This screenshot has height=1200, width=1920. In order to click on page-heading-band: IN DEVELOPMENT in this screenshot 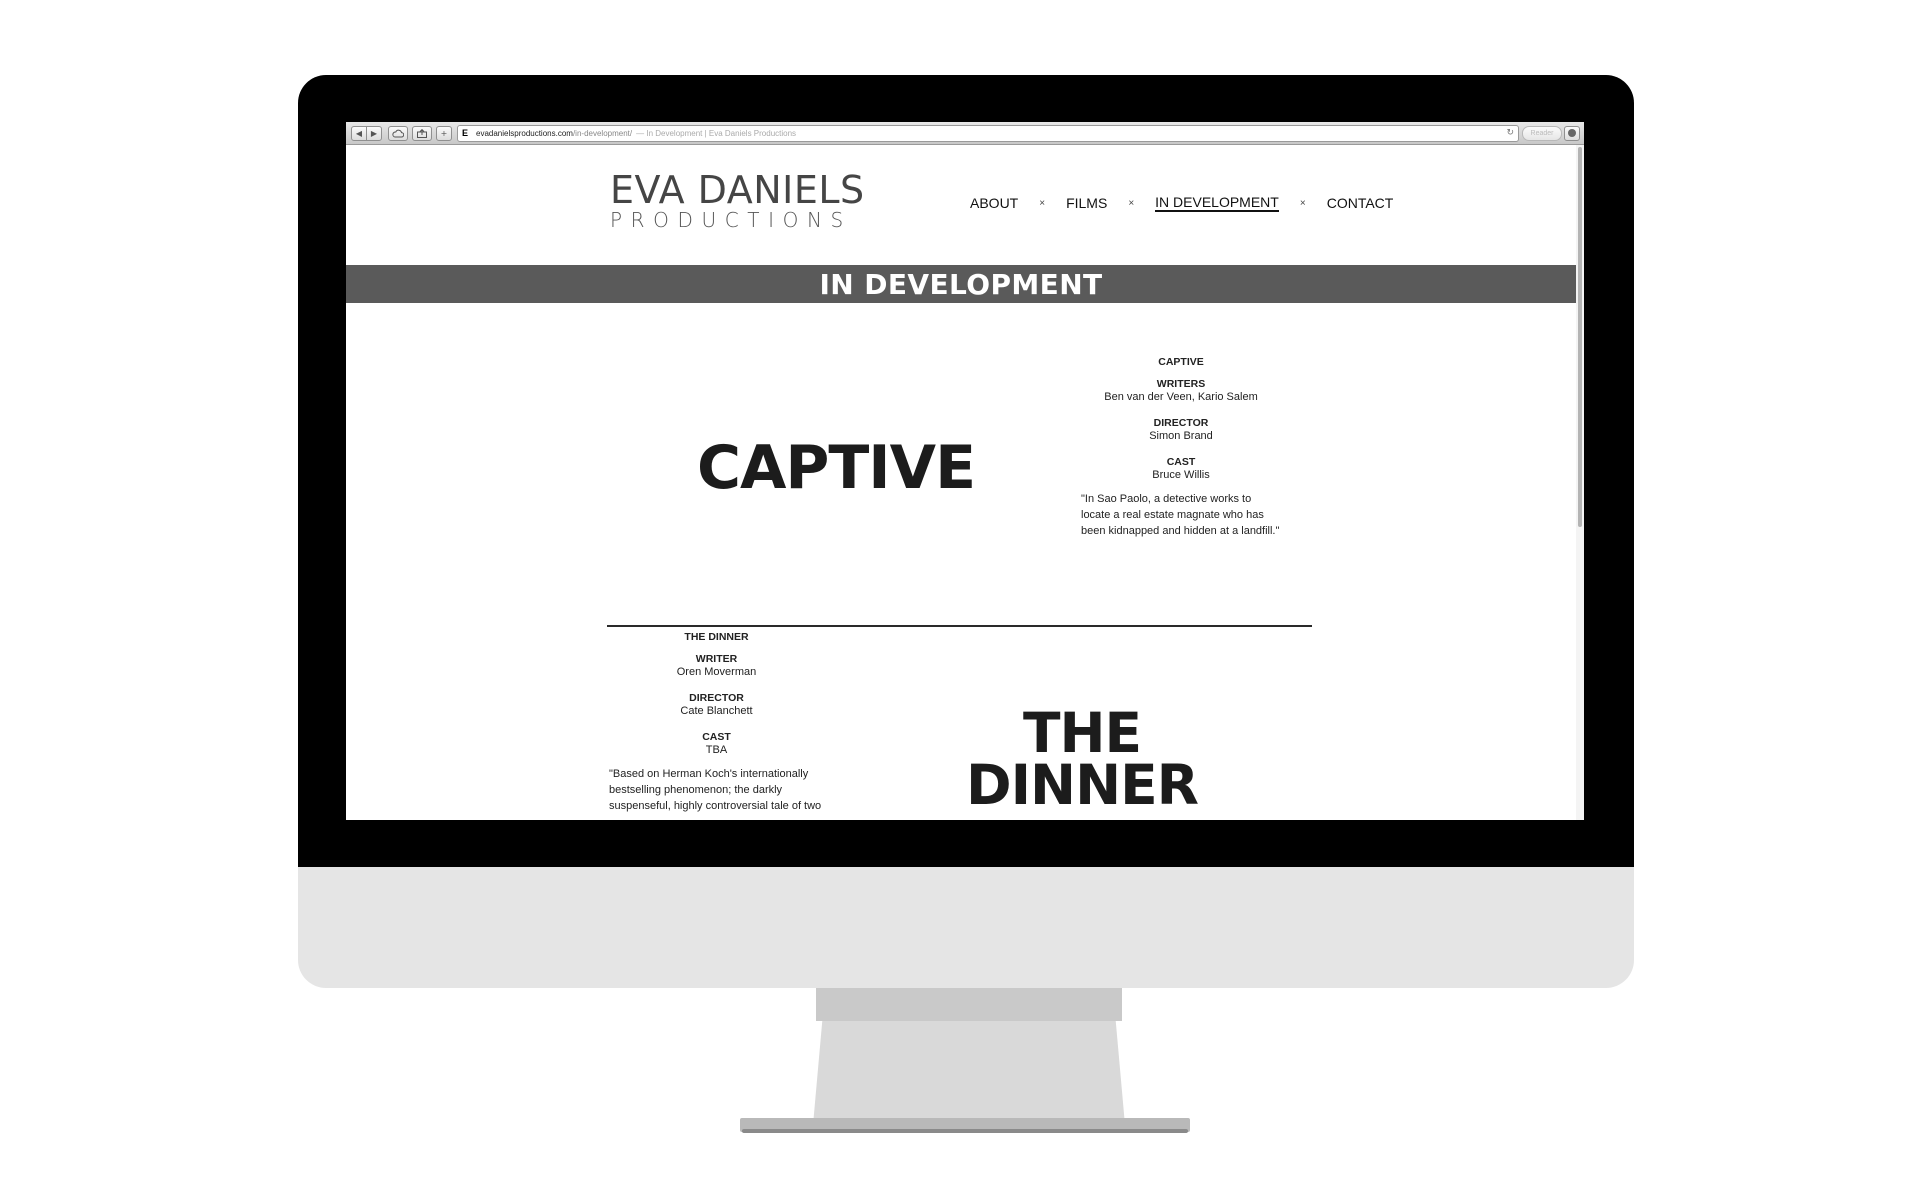, I will do `click(961, 284)`.